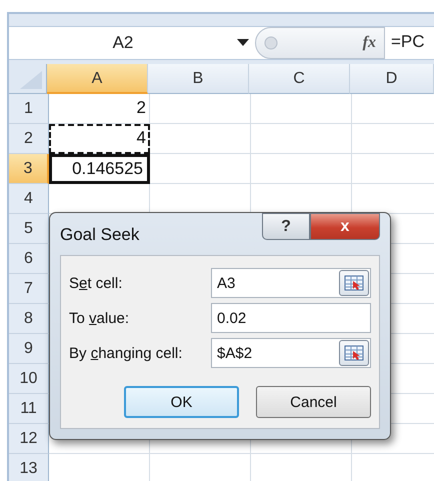 Image resolution: width=434 pixels, height=481 pixels. What do you see at coordinates (29, 409) in the screenshot?
I see `row-header: 11` at bounding box center [29, 409].